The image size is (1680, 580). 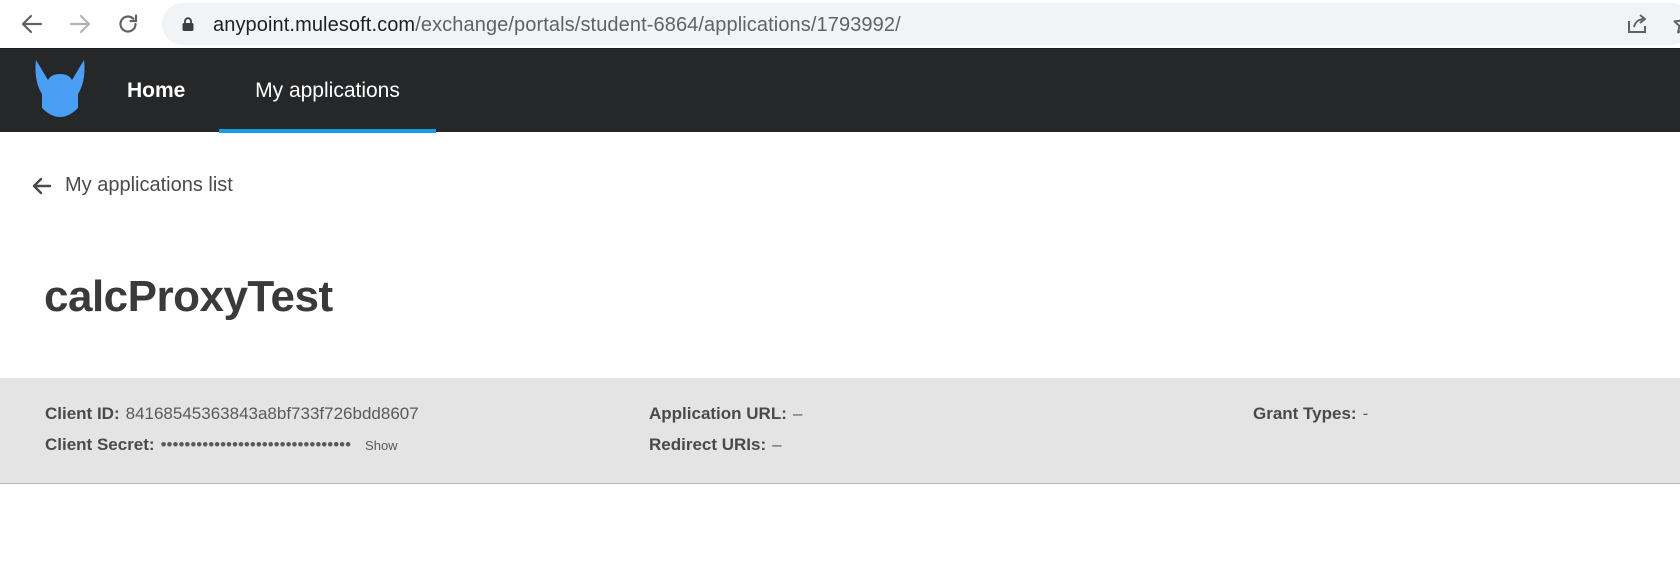 I want to click on redirect-uris-row: Redirect URIs: –, so click(x=715, y=445).